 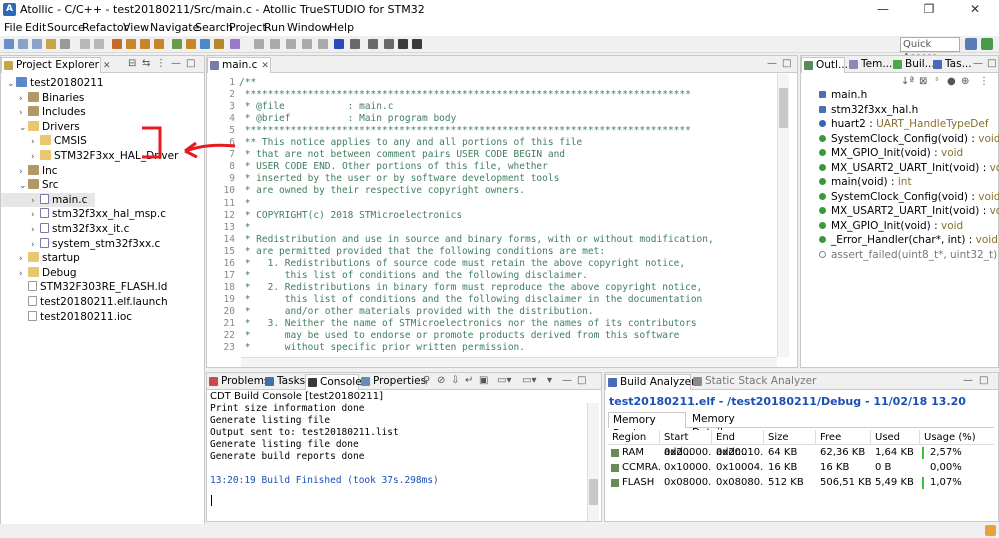 I want to click on tab-properties: Properties, so click(x=392, y=382).